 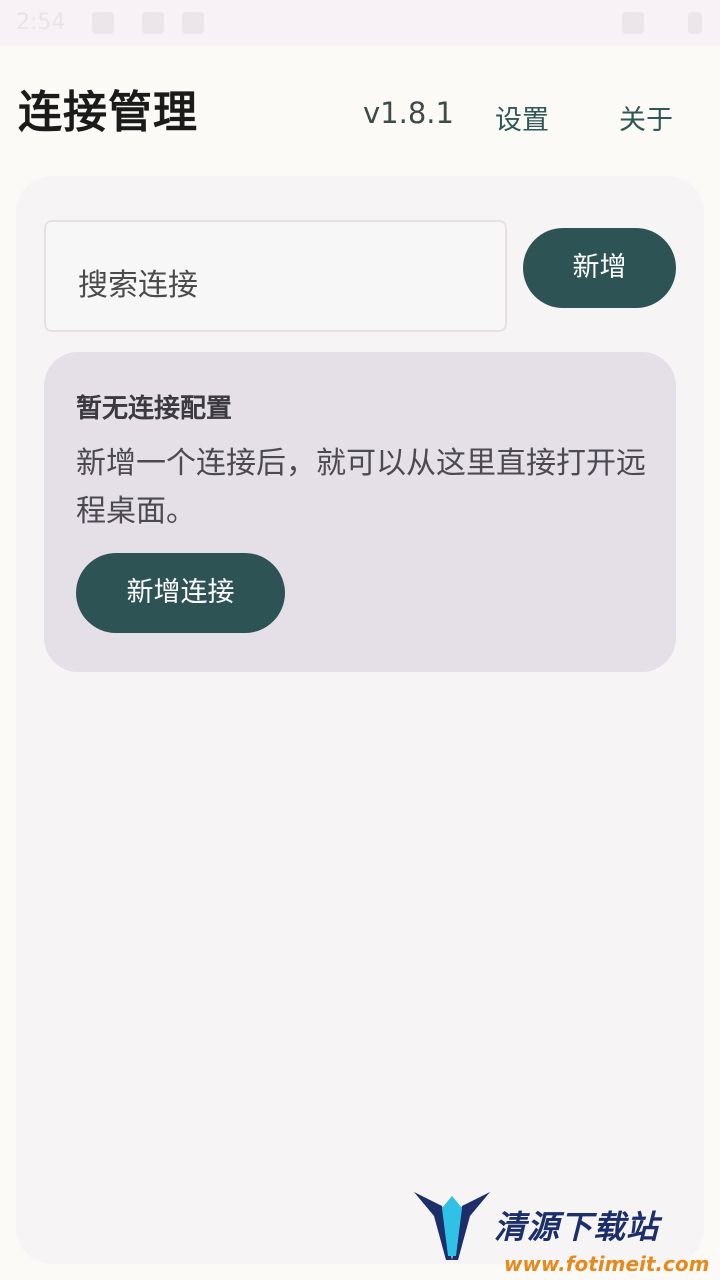 I want to click on notification-icon, so click(x=103, y=23).